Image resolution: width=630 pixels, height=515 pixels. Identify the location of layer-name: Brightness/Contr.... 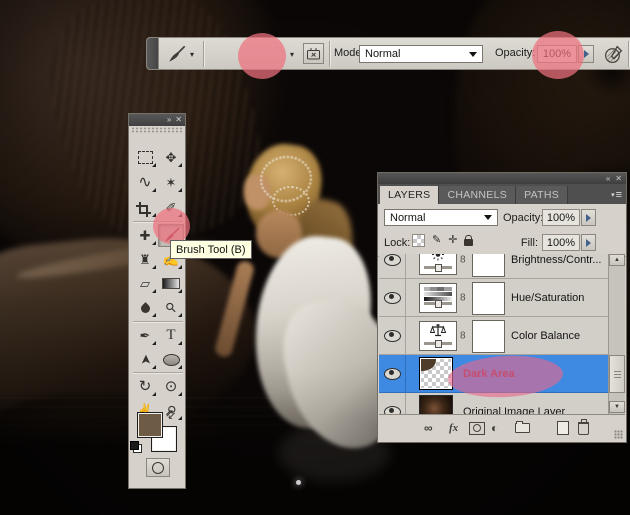
(556, 260).